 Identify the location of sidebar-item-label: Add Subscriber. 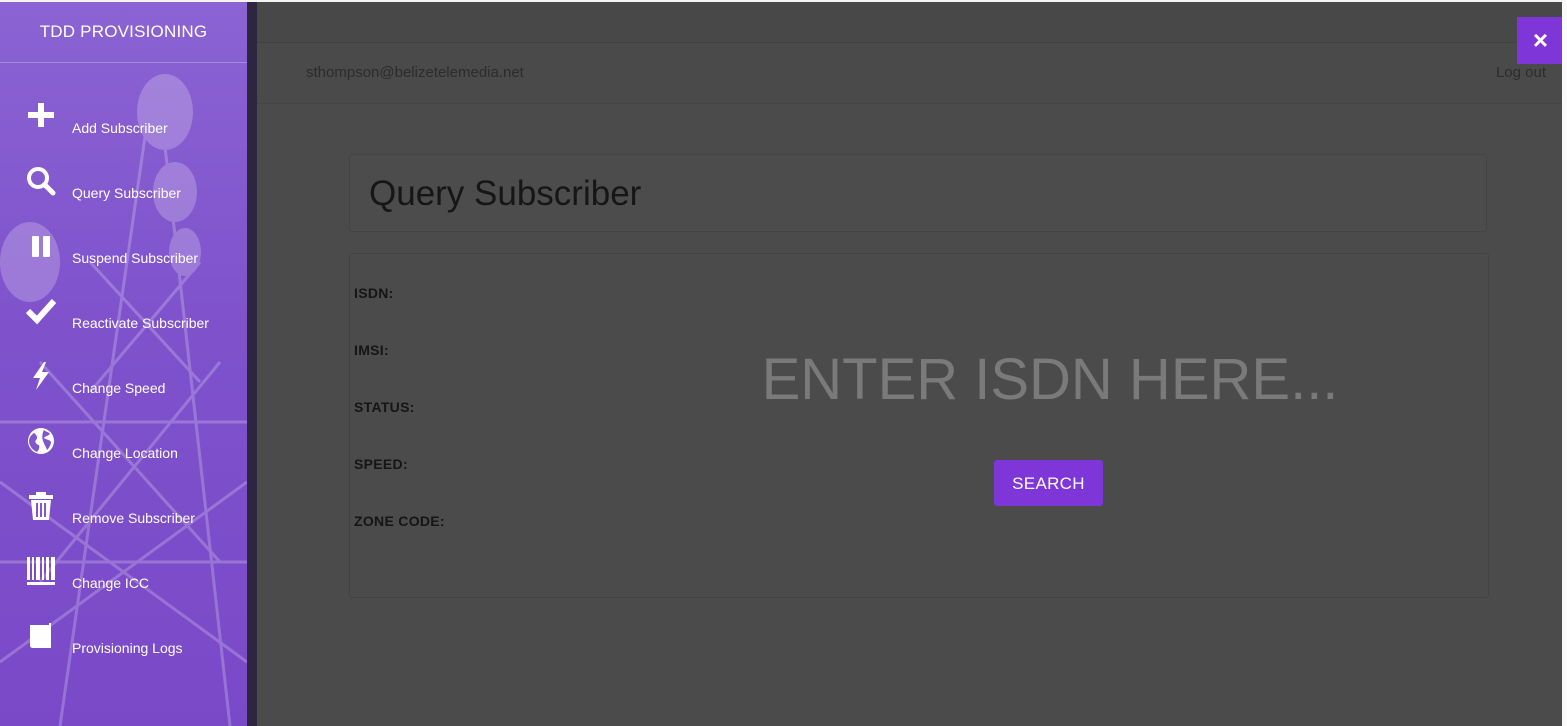
(120, 128).